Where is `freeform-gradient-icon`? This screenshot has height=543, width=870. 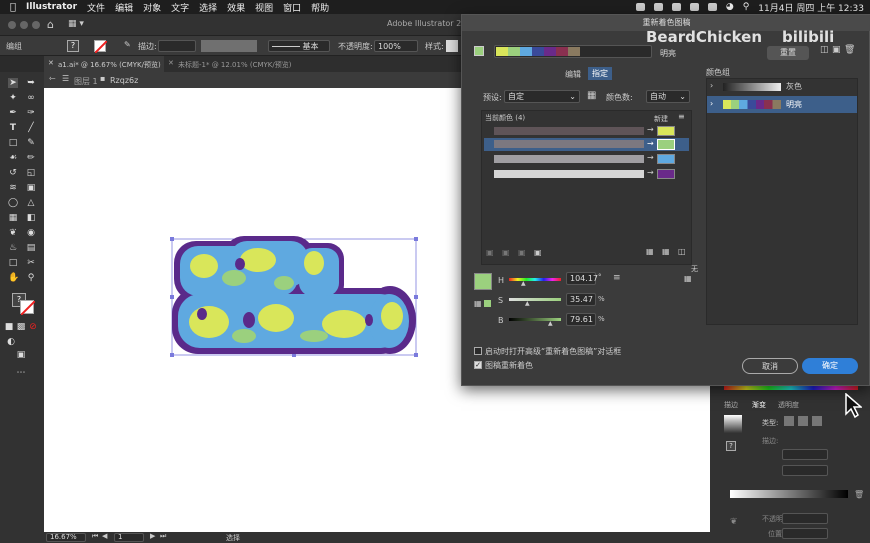
freeform-gradient-icon is located at coordinates (817, 421).